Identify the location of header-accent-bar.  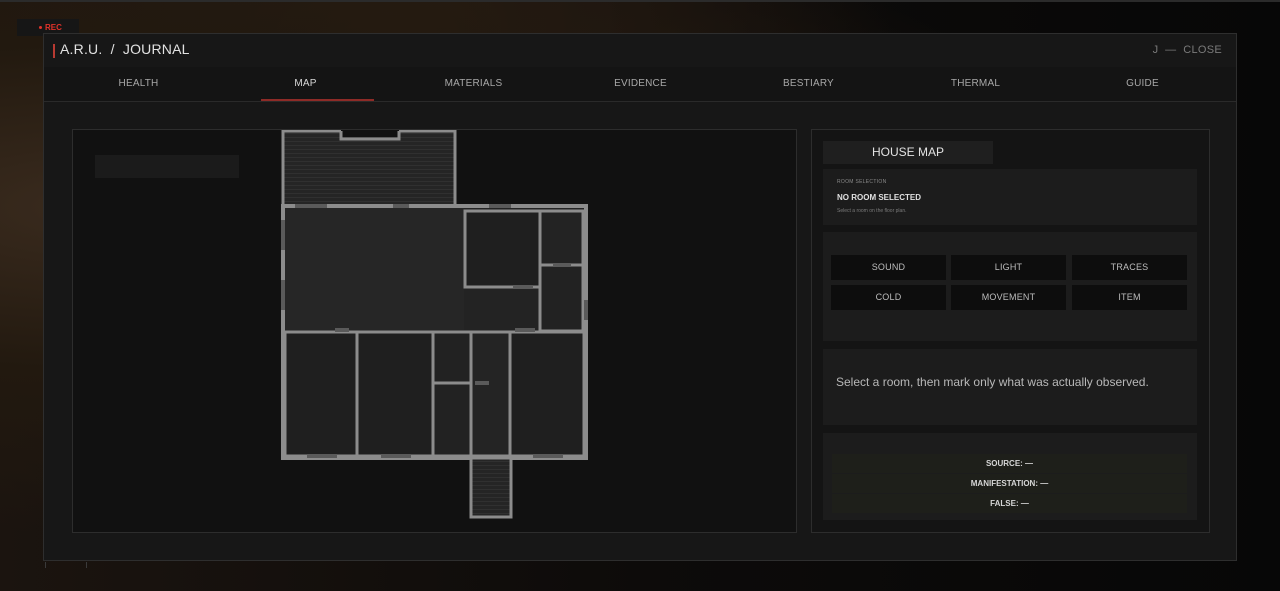
(54, 51).